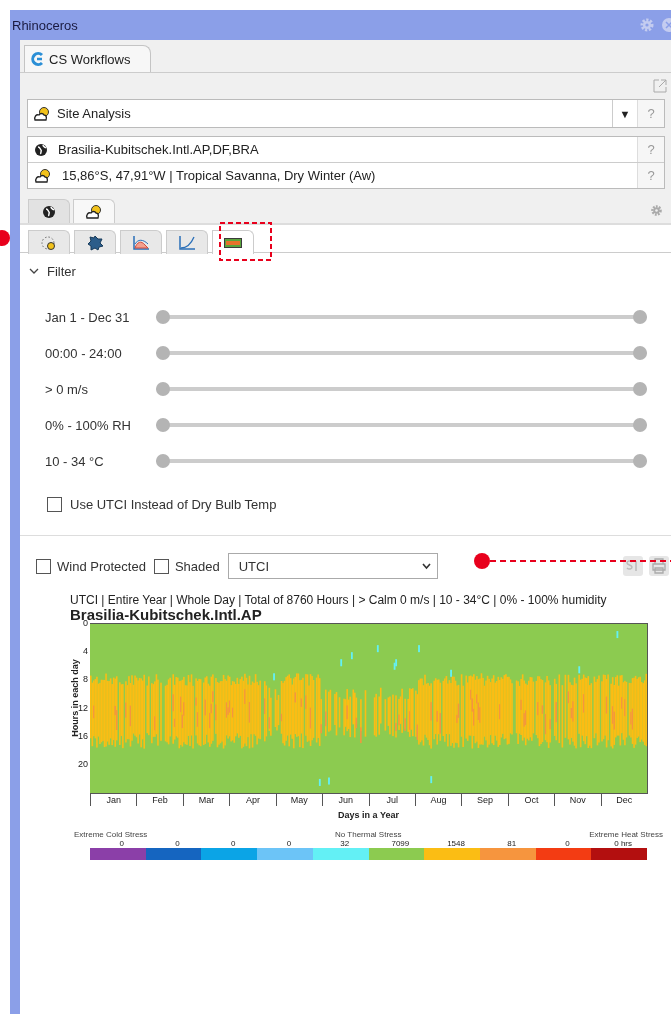 The width and height of the screenshot is (671, 1014). Describe the element at coordinates (94, 113) in the screenshot. I see `dropdown-value: Site Analysis` at that location.